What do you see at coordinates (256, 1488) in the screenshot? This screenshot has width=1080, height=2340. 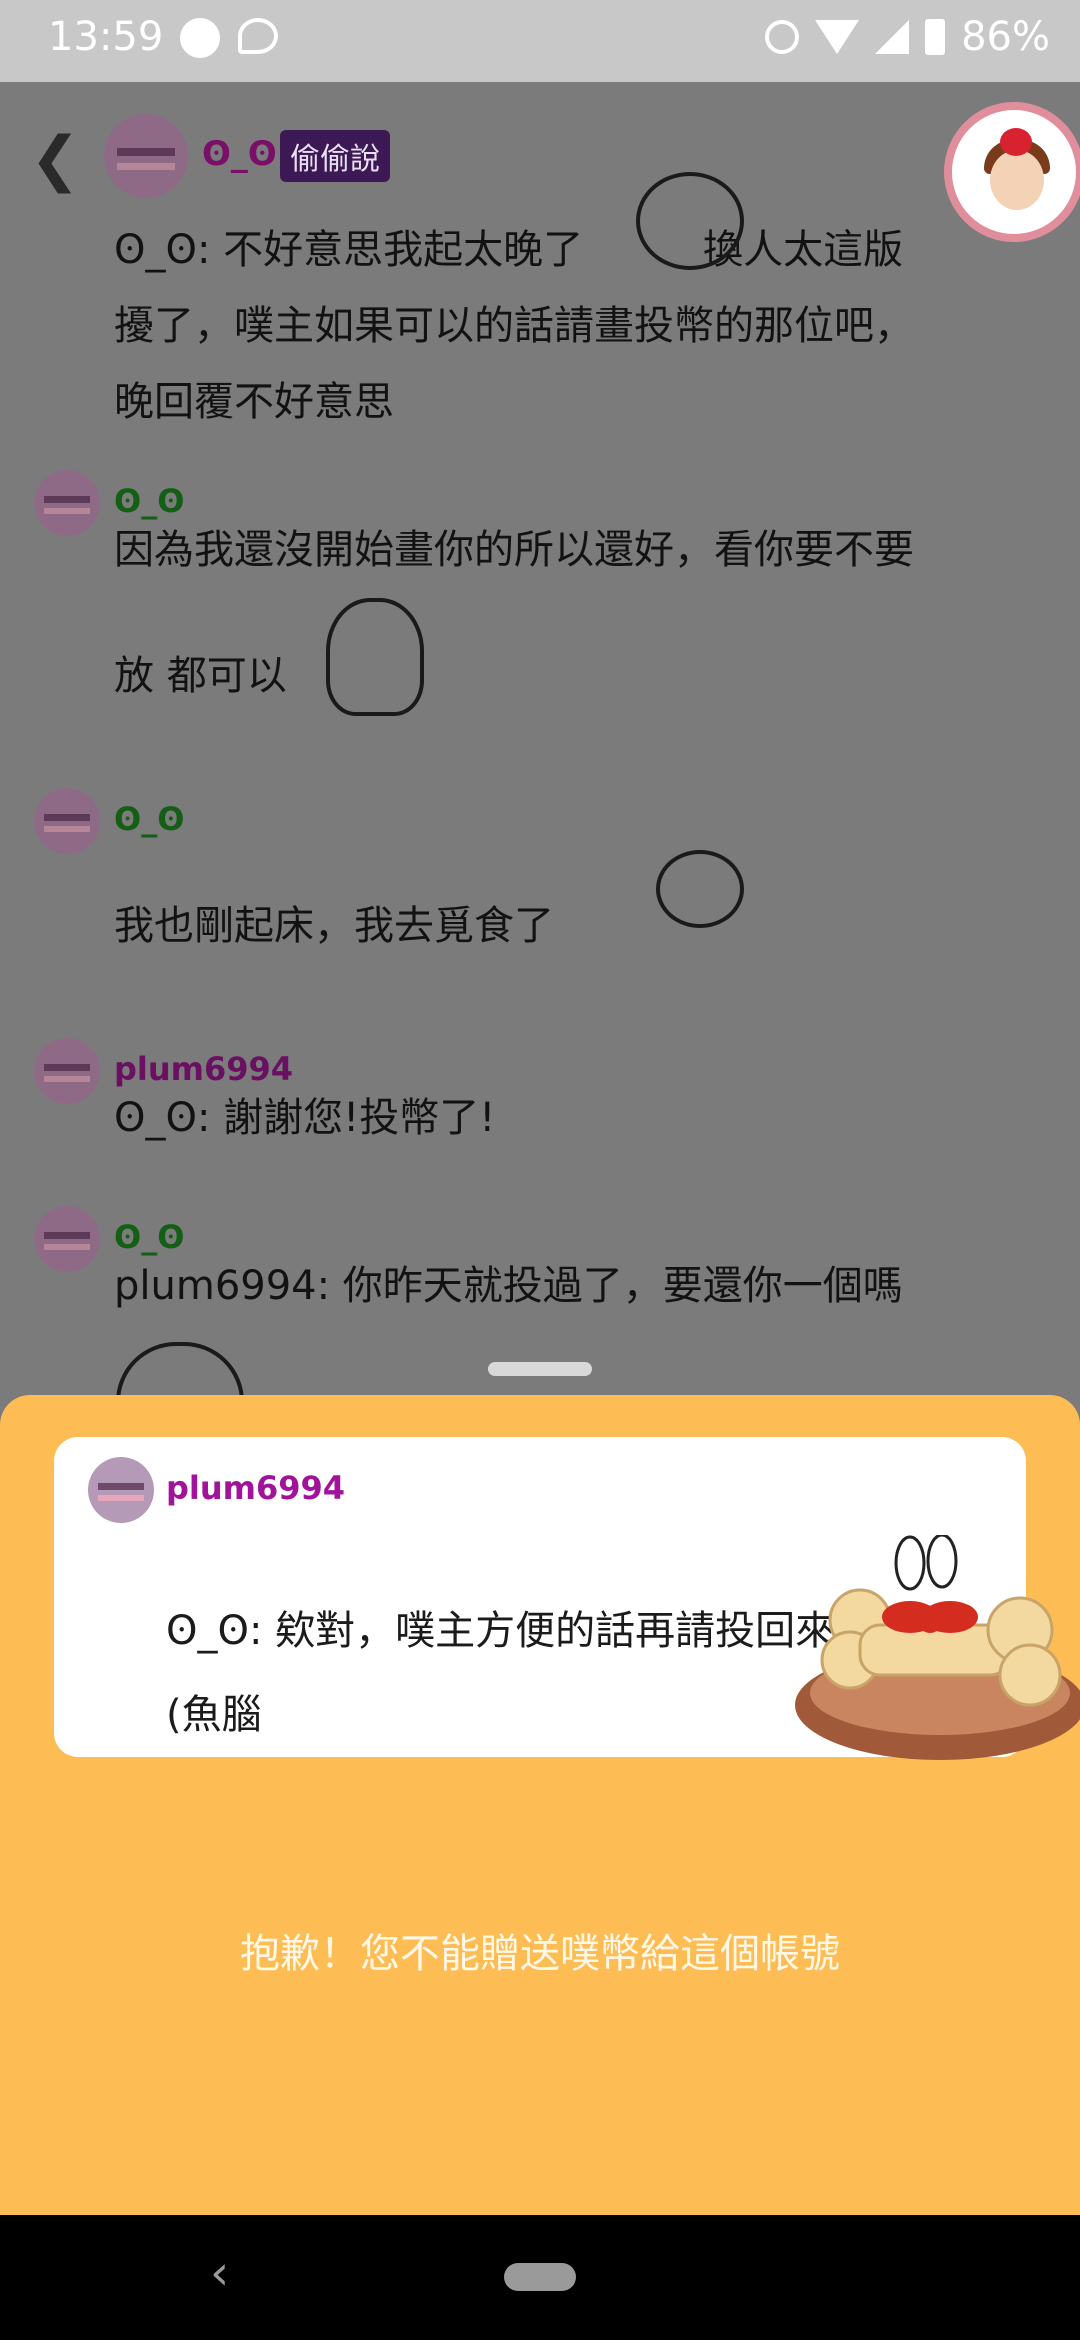 I see `quoted-user-name: plum6994` at bounding box center [256, 1488].